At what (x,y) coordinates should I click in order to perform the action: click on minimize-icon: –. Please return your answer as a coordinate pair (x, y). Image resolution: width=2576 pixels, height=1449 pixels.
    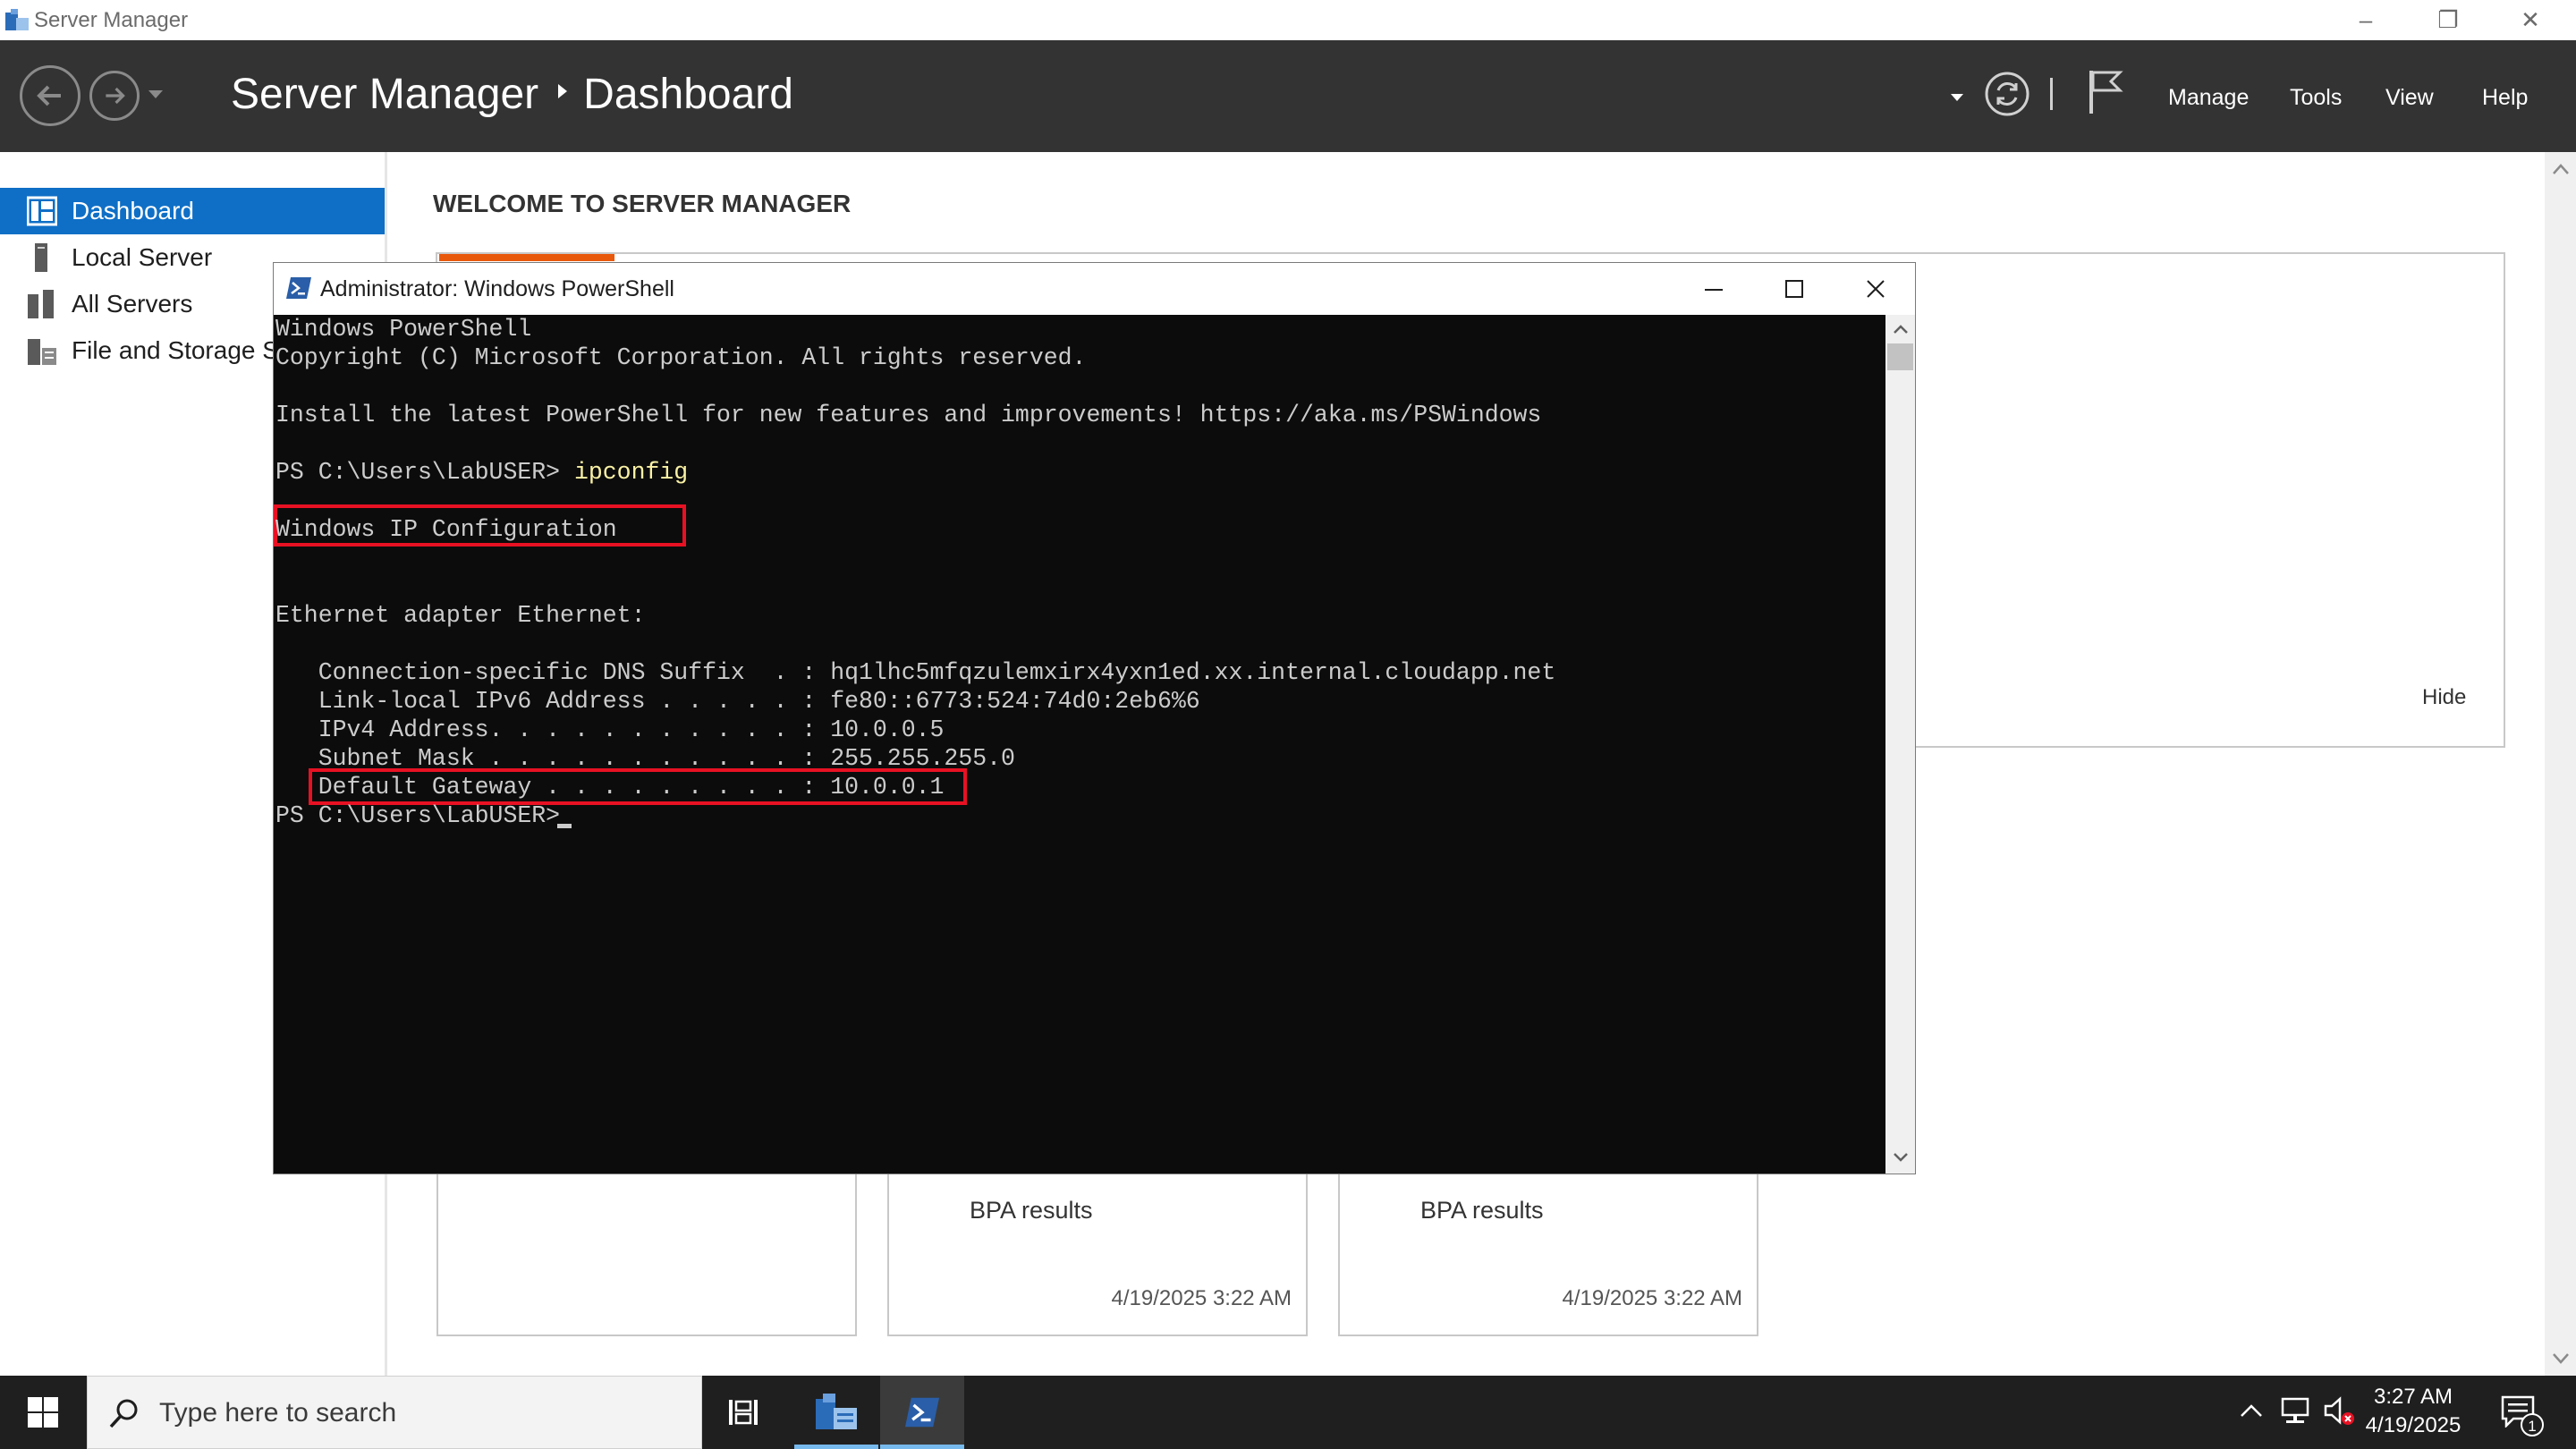
    Looking at the image, I should click on (2366, 19).